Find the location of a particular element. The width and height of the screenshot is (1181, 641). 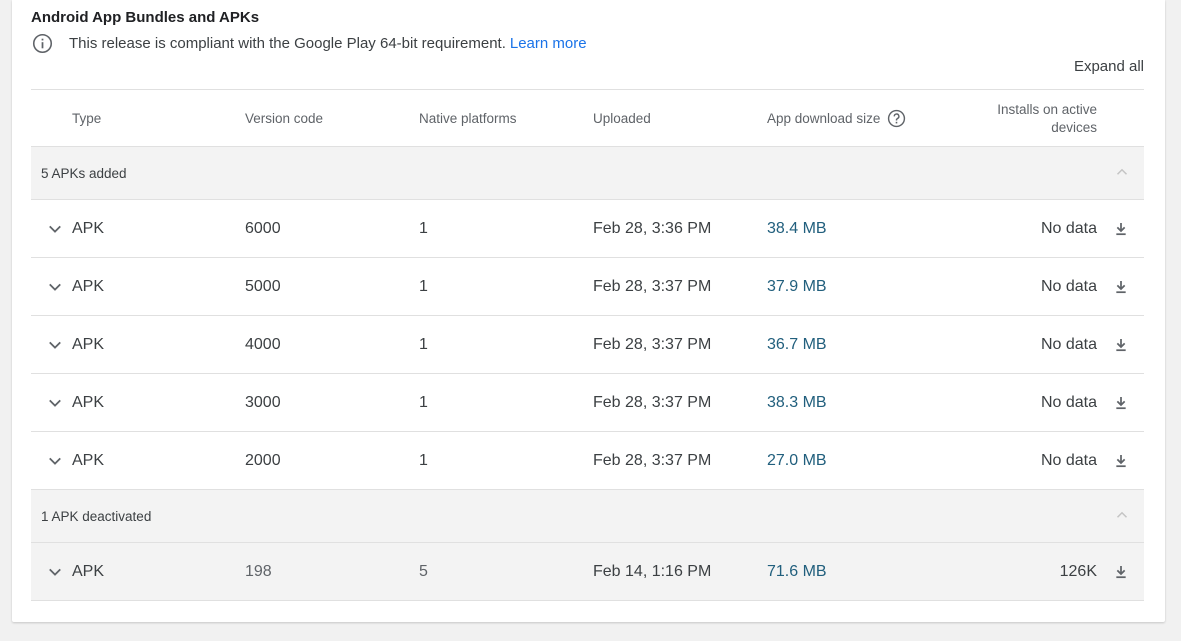

cell-installs: 126K is located at coordinates (1078, 571).